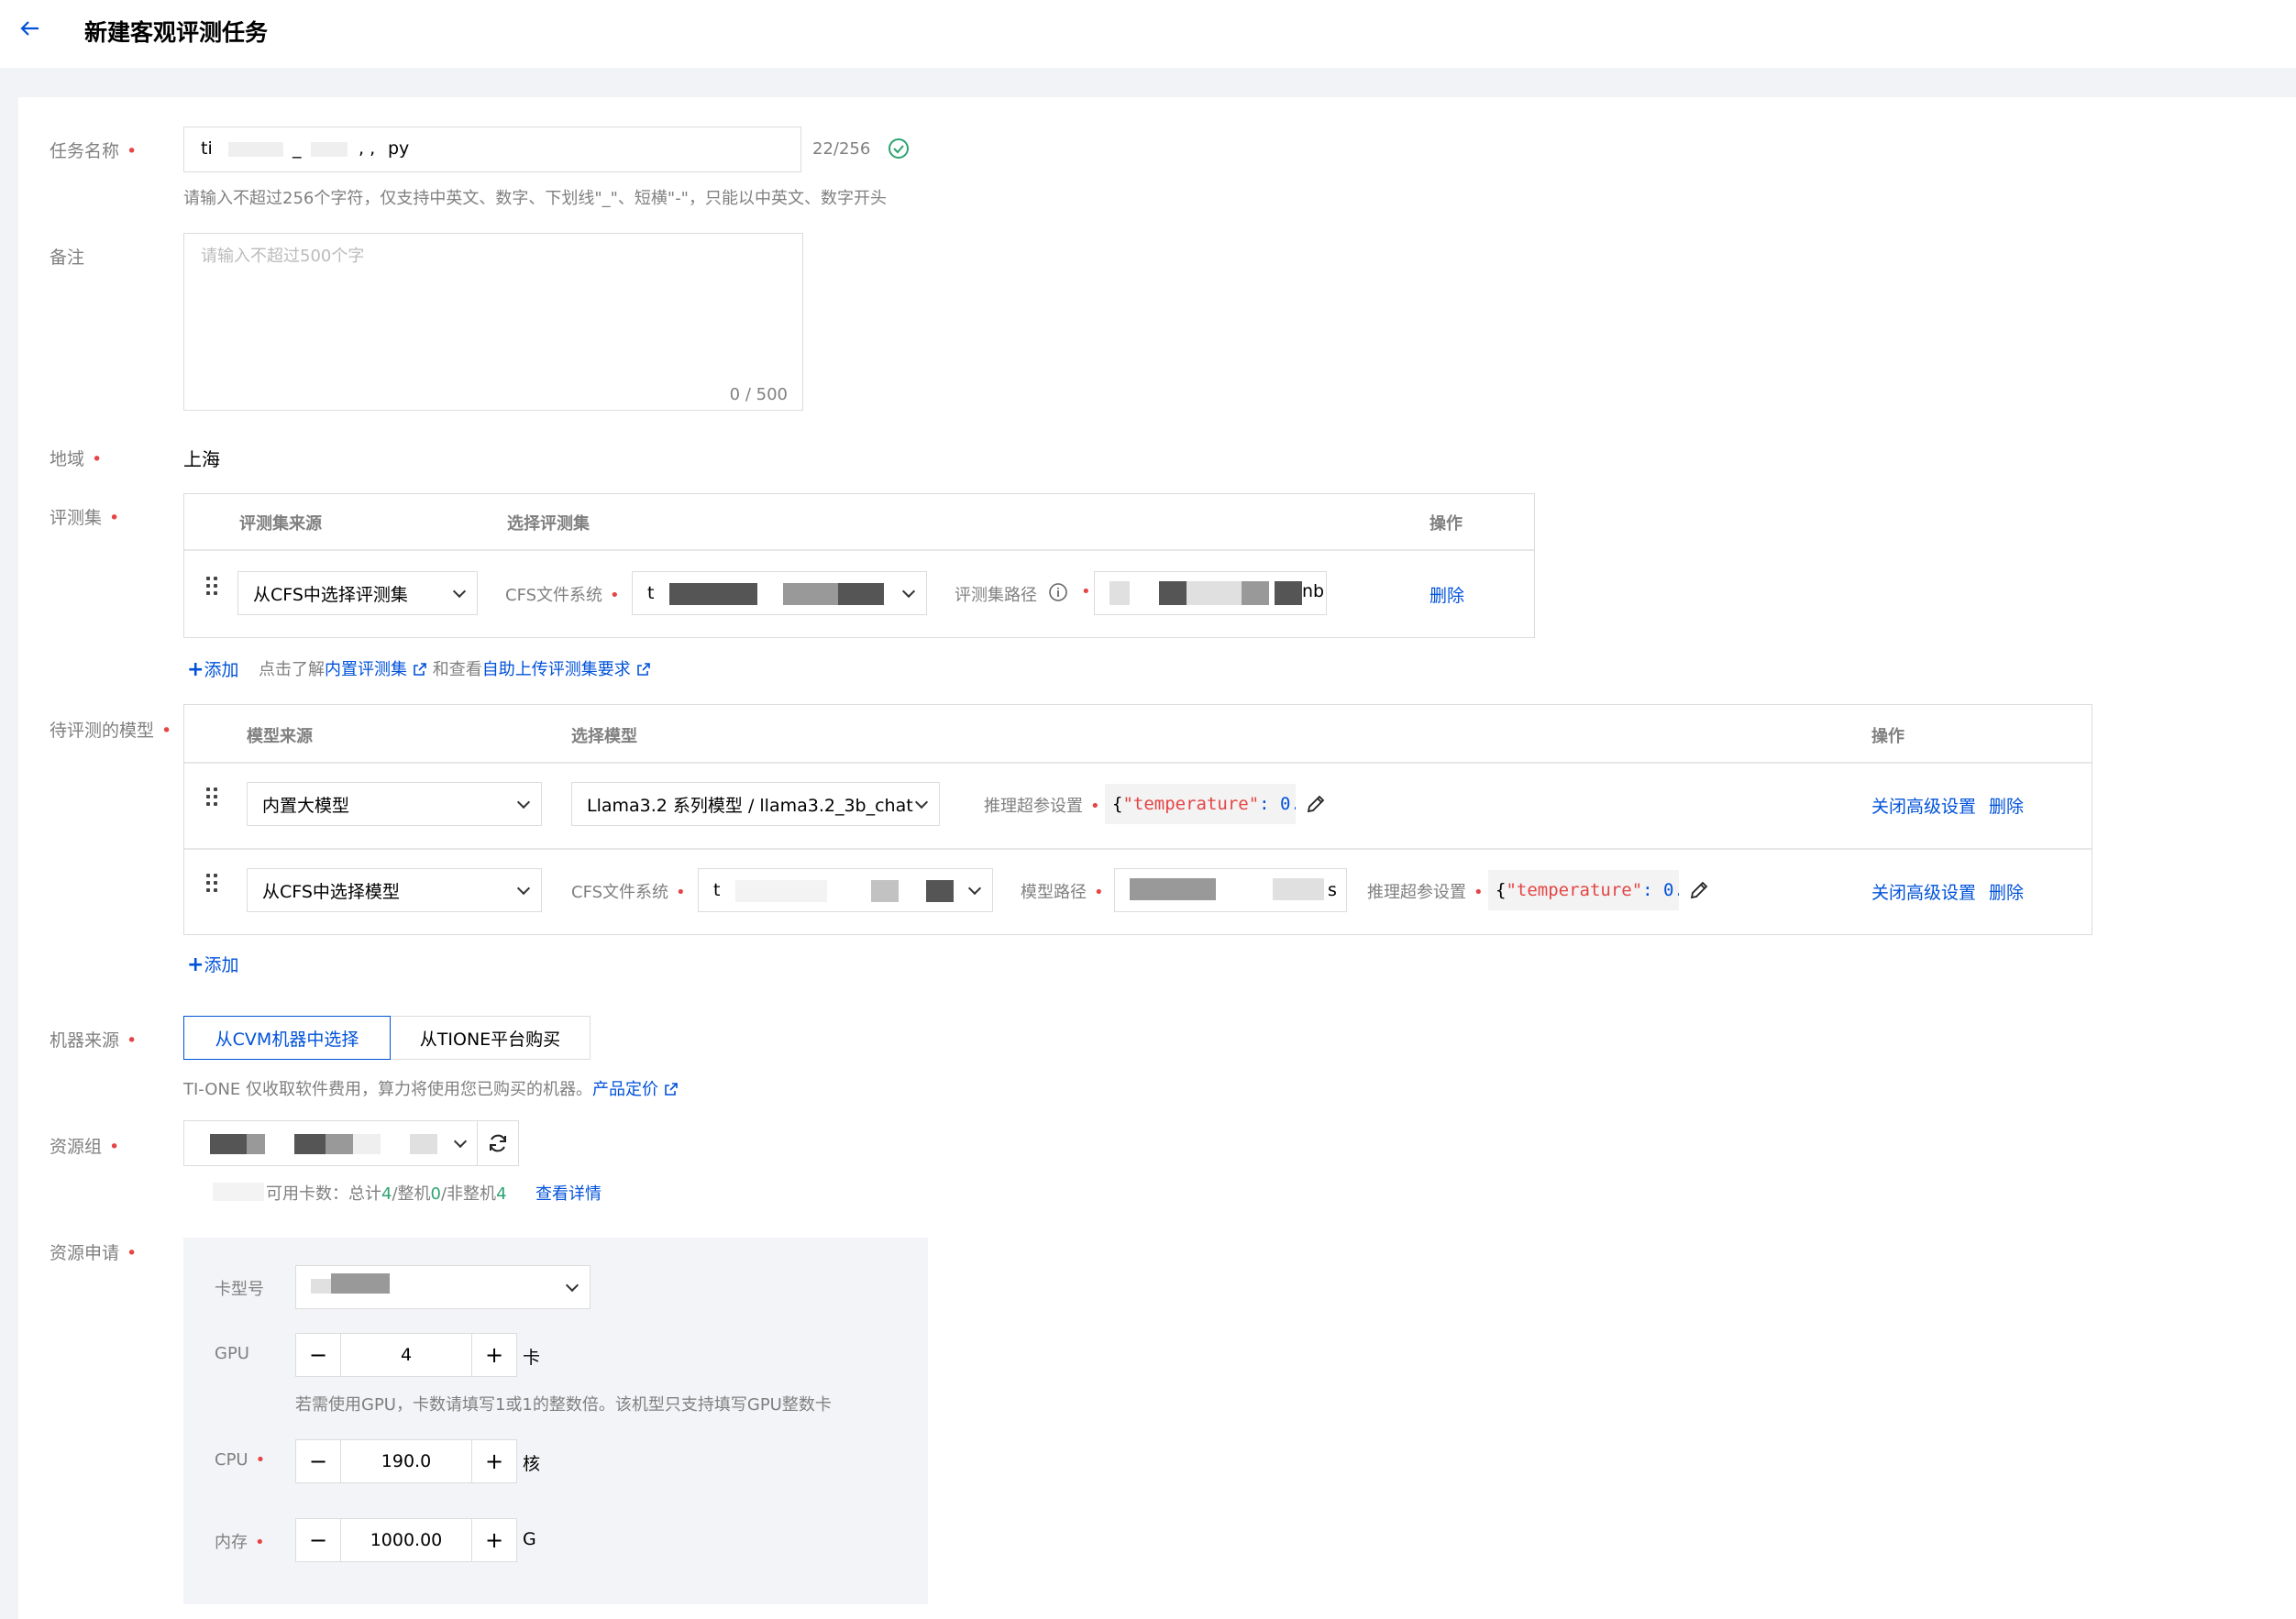  What do you see at coordinates (1210, 593) in the screenshot?
I see `eval-path-input: nb` at bounding box center [1210, 593].